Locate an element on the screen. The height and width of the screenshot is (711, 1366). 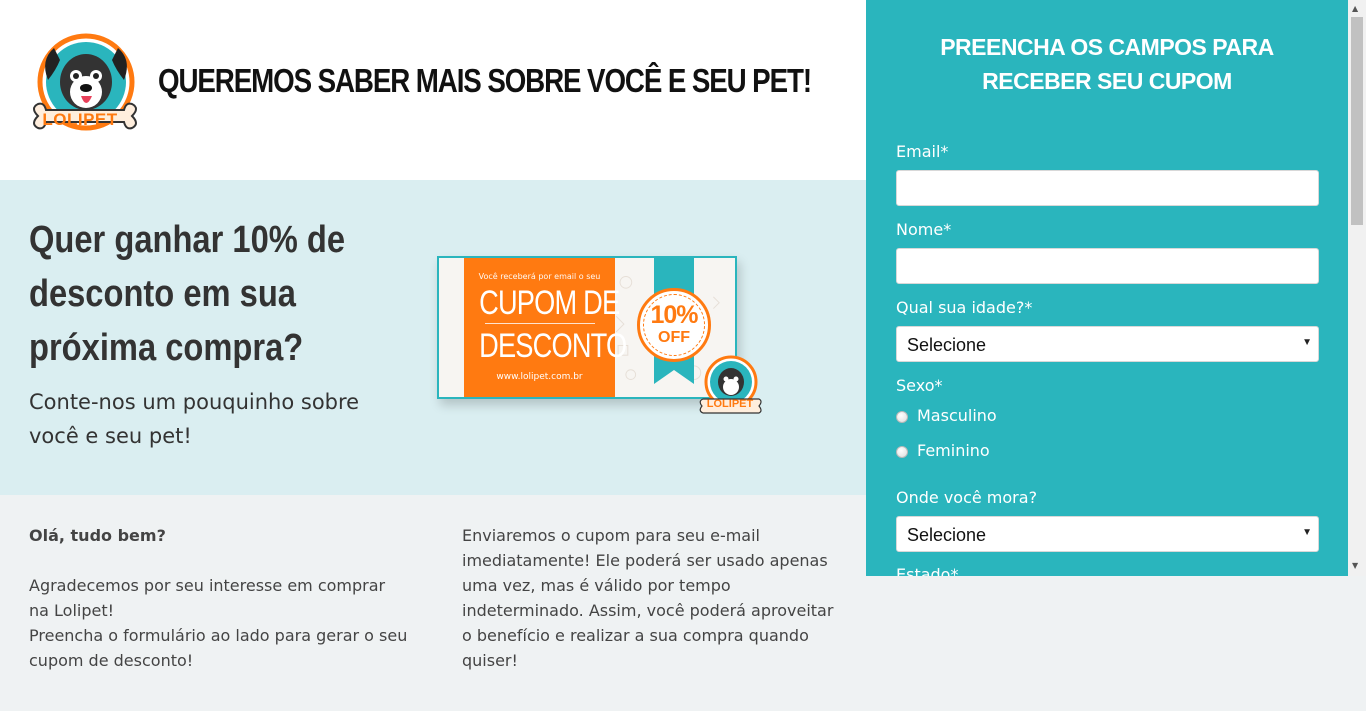
discount-badge: 10% OFF is located at coordinates (674, 325).